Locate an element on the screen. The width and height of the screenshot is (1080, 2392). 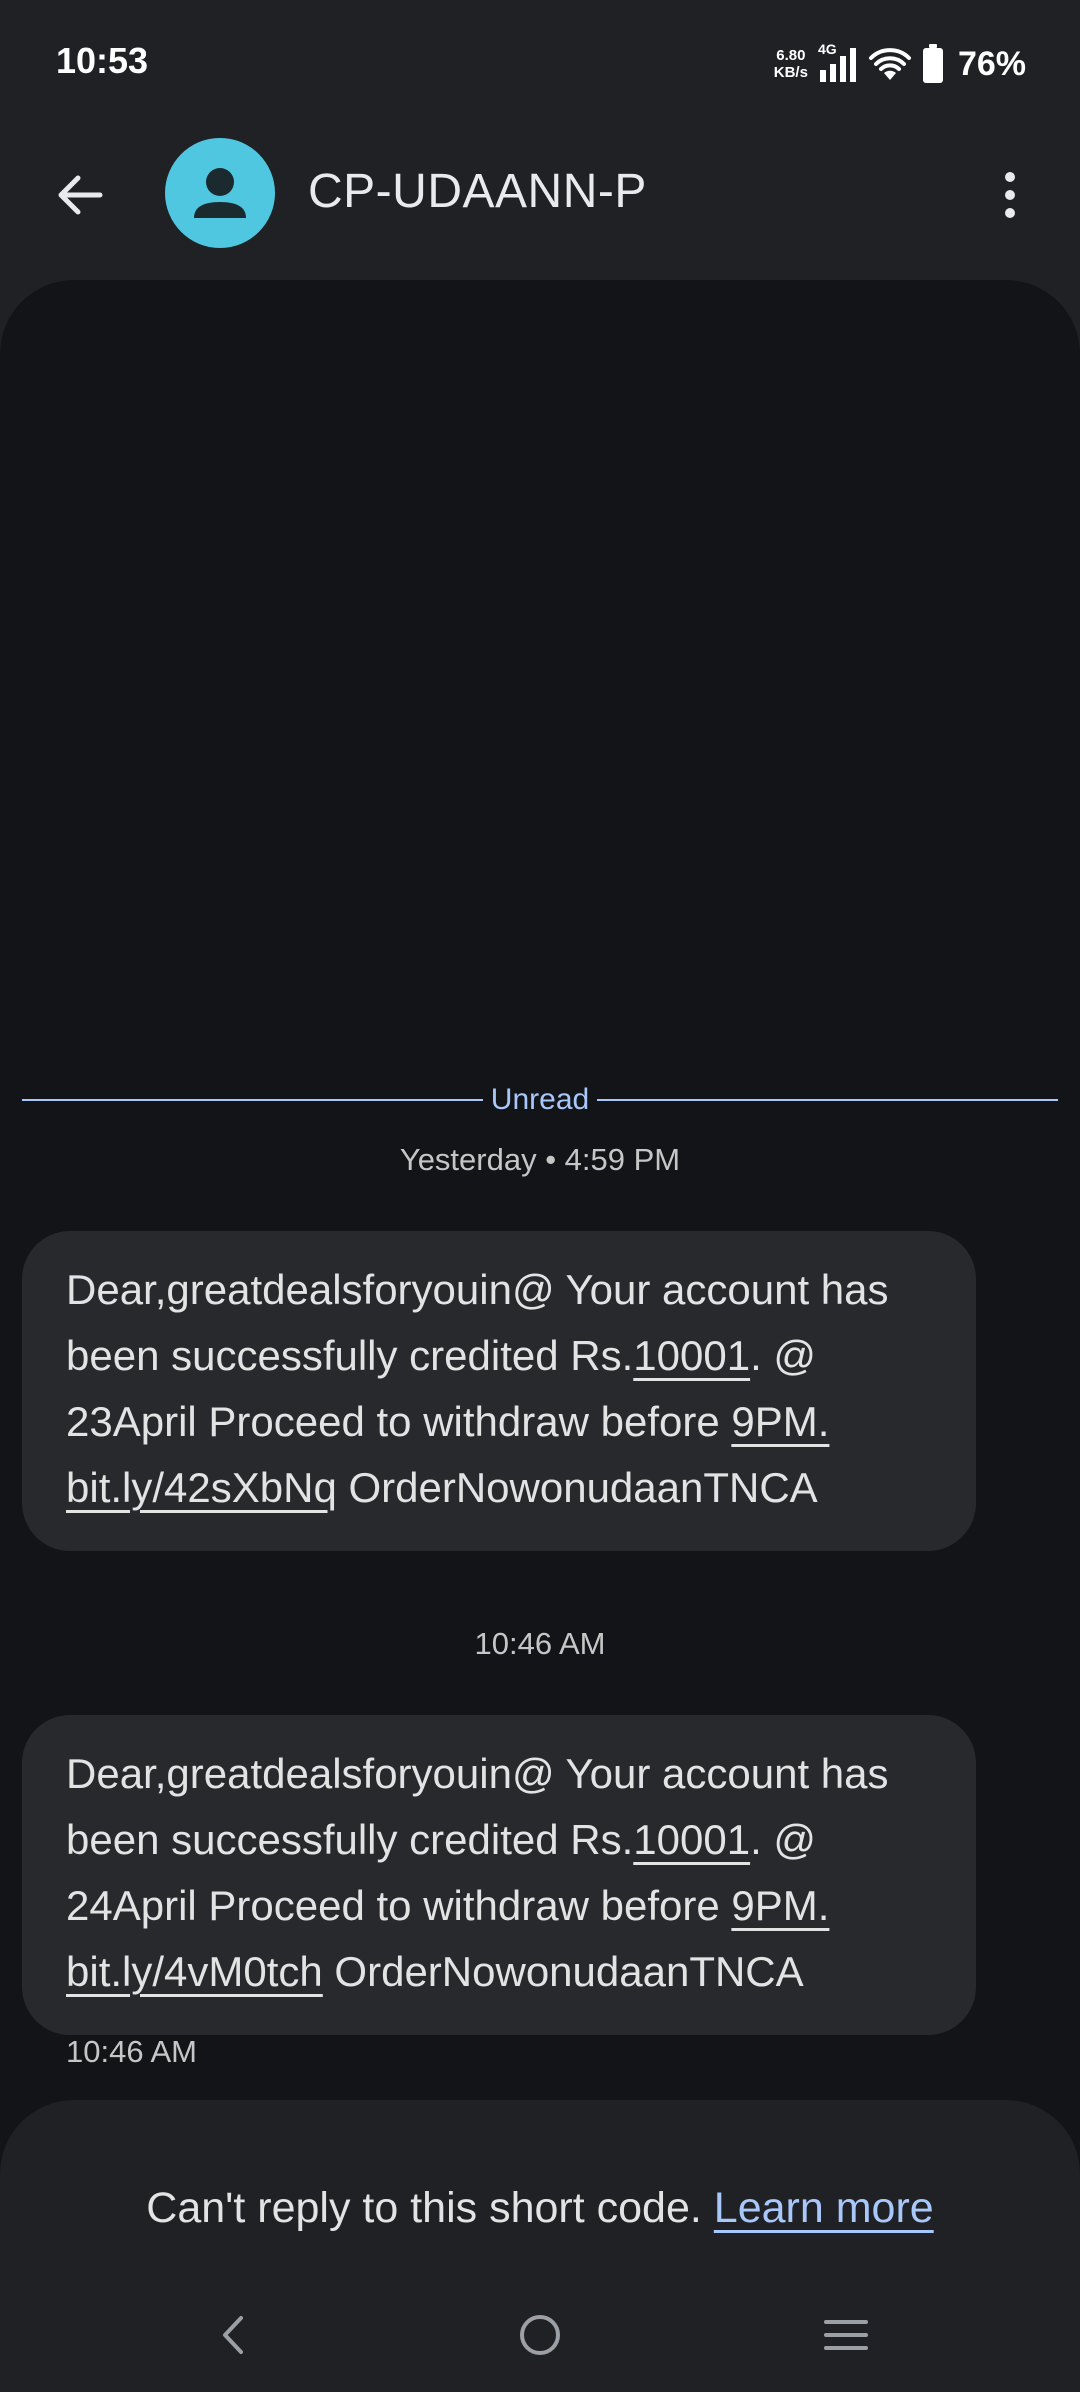
system-nav-bar is located at coordinates (540, 2336).